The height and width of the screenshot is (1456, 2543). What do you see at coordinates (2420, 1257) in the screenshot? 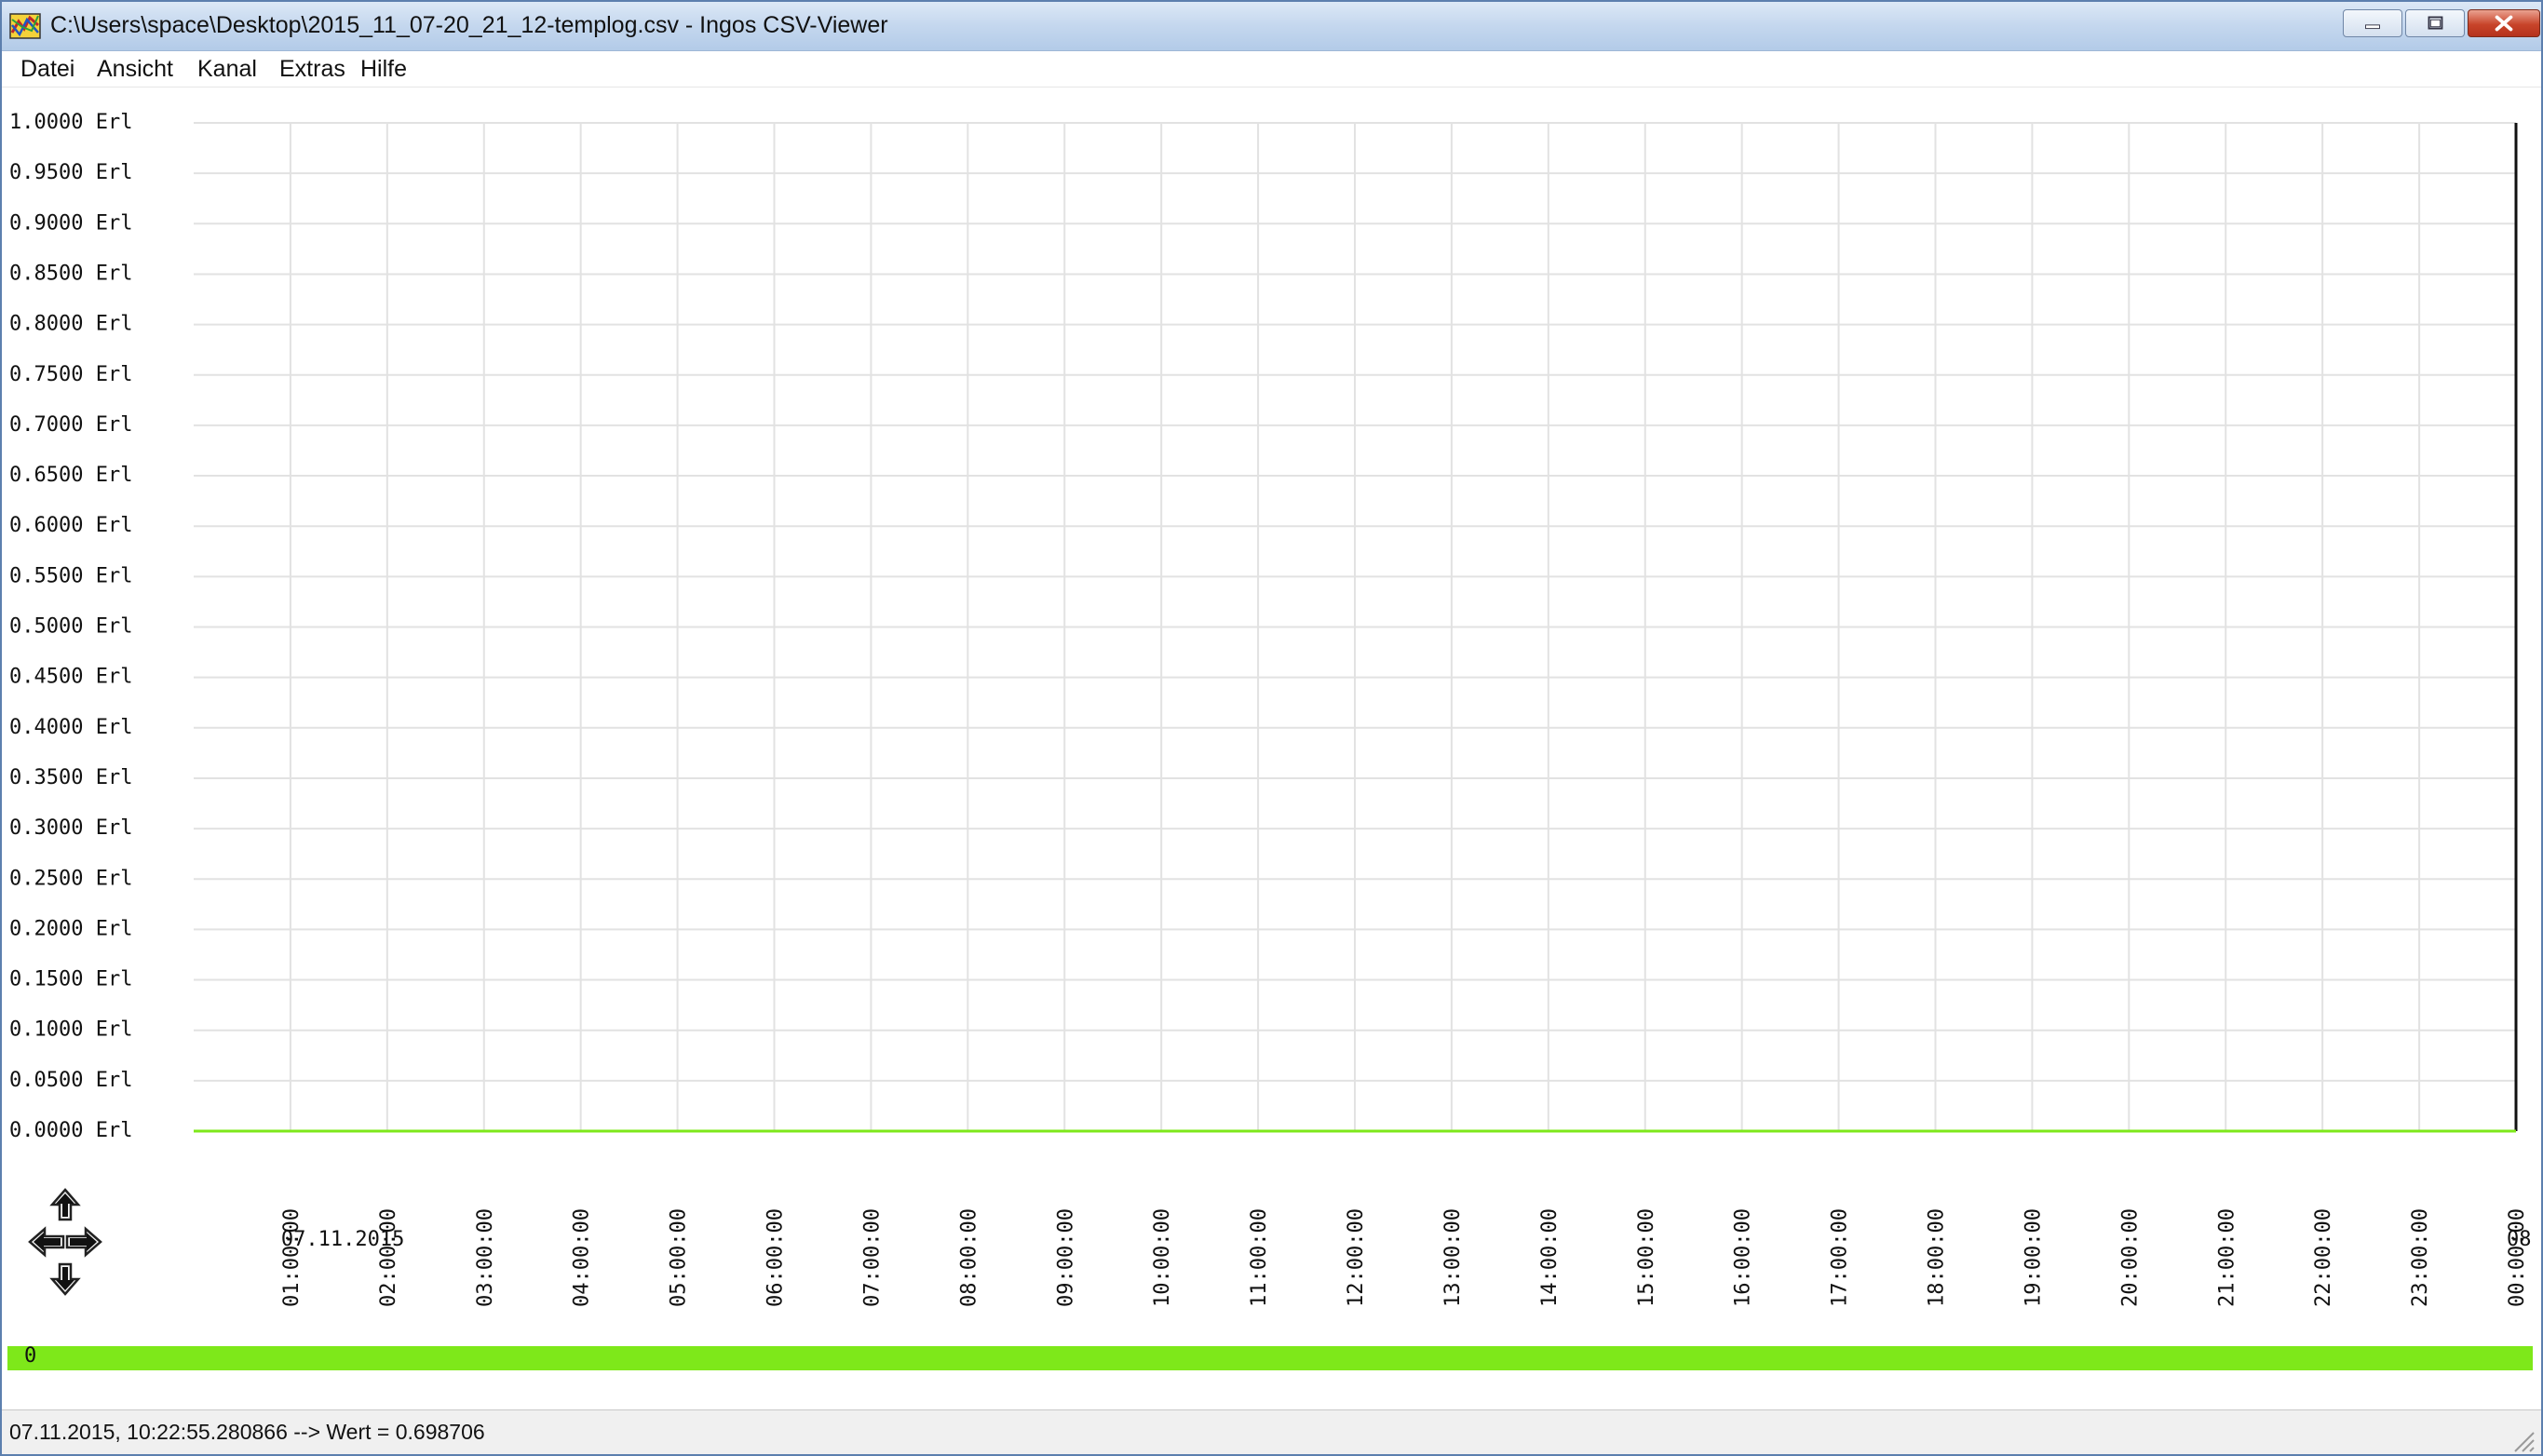
I see `x-tick-label: 23:00:00` at bounding box center [2420, 1257].